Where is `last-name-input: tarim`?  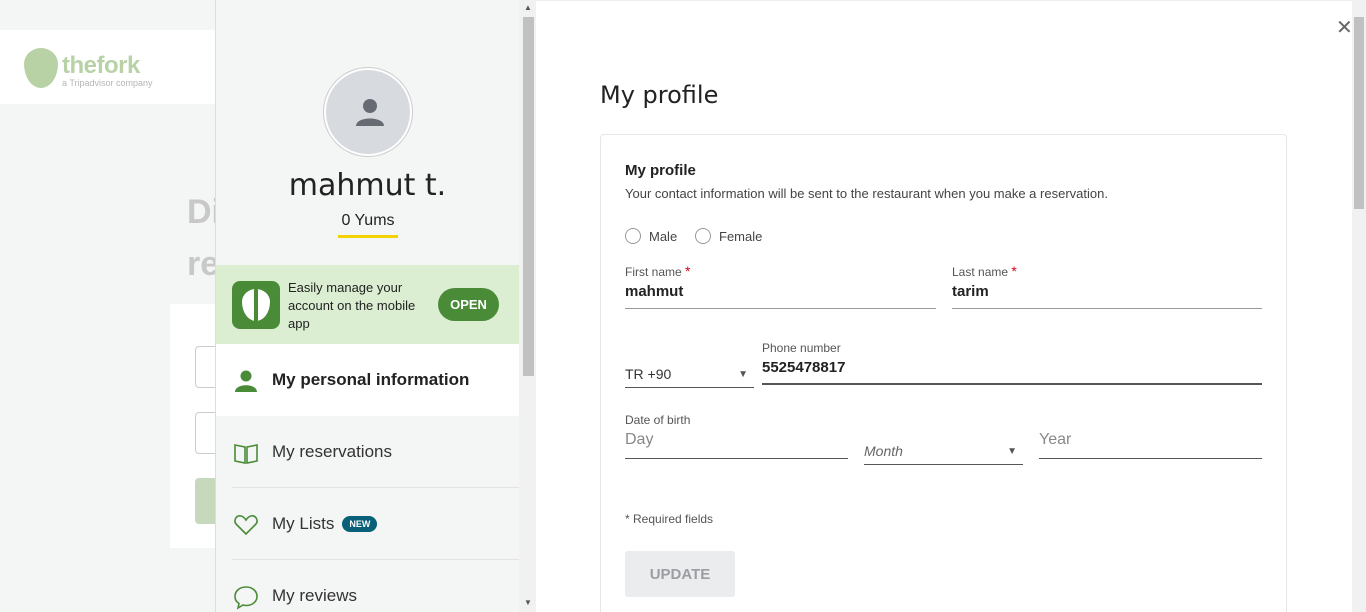
last-name-input: tarim is located at coordinates (1107, 296).